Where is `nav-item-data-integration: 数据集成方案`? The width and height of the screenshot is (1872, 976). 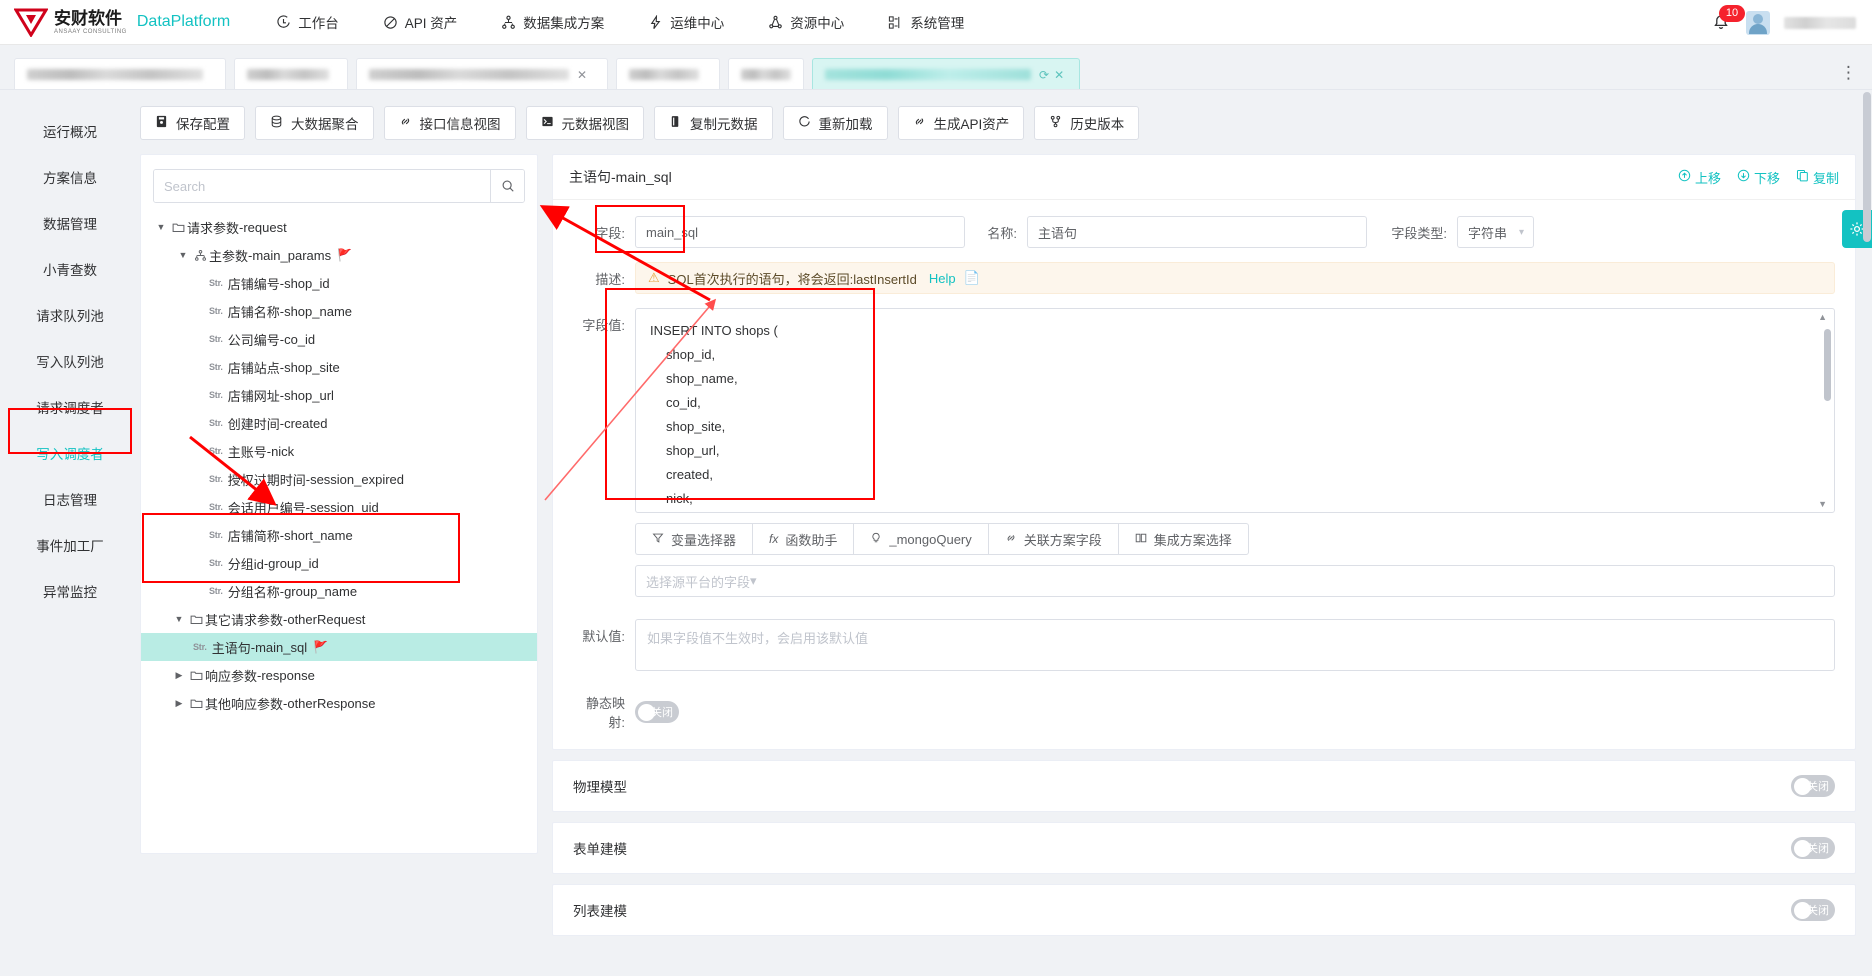 nav-item-data-integration: 数据集成方案 is located at coordinates (552, 22).